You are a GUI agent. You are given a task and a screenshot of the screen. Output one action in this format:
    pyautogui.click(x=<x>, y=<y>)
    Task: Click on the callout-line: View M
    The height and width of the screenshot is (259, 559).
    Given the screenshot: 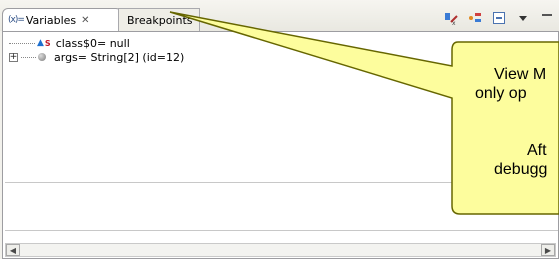 What is the action you would take?
    pyautogui.click(x=520, y=74)
    